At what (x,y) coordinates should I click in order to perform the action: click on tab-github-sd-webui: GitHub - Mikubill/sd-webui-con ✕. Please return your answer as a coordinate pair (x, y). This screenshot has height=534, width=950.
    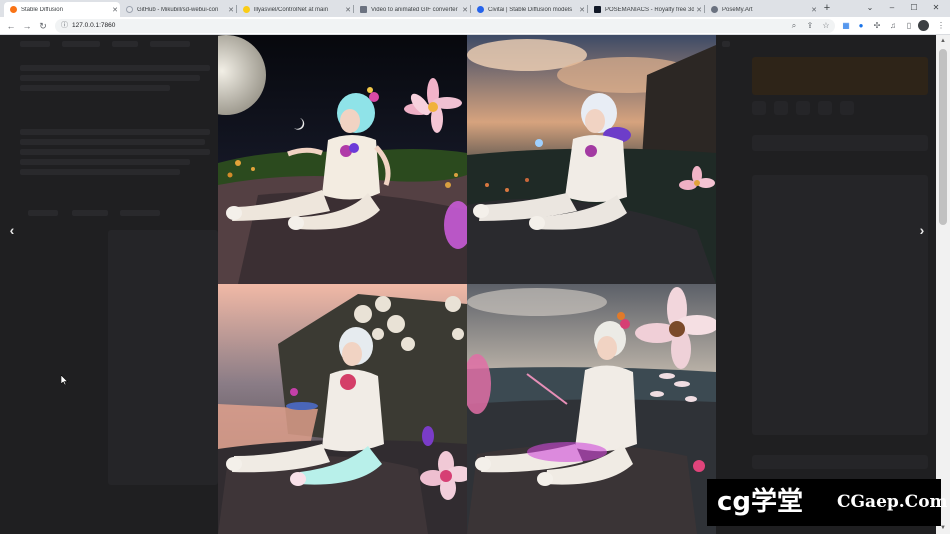
    Looking at the image, I should click on (178, 9).